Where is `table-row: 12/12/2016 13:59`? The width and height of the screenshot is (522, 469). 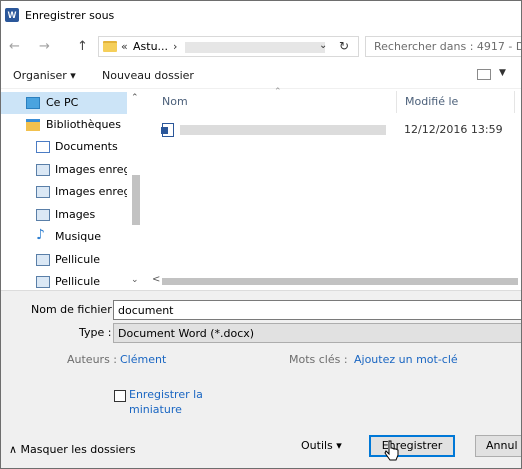 table-row: 12/12/2016 13:59 is located at coordinates (334, 130).